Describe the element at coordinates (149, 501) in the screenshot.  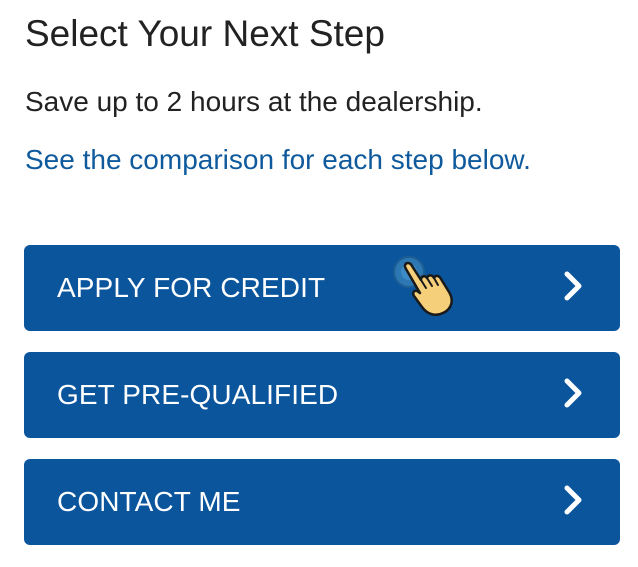
I see `contact-me-label: CONTACT ME` at that location.